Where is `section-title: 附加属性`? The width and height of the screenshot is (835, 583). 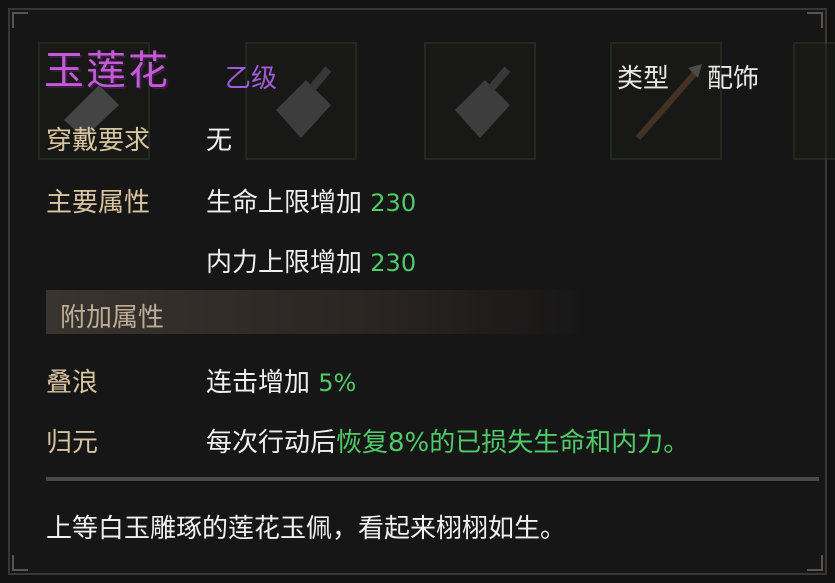 section-title: 附加属性 is located at coordinates (112, 318).